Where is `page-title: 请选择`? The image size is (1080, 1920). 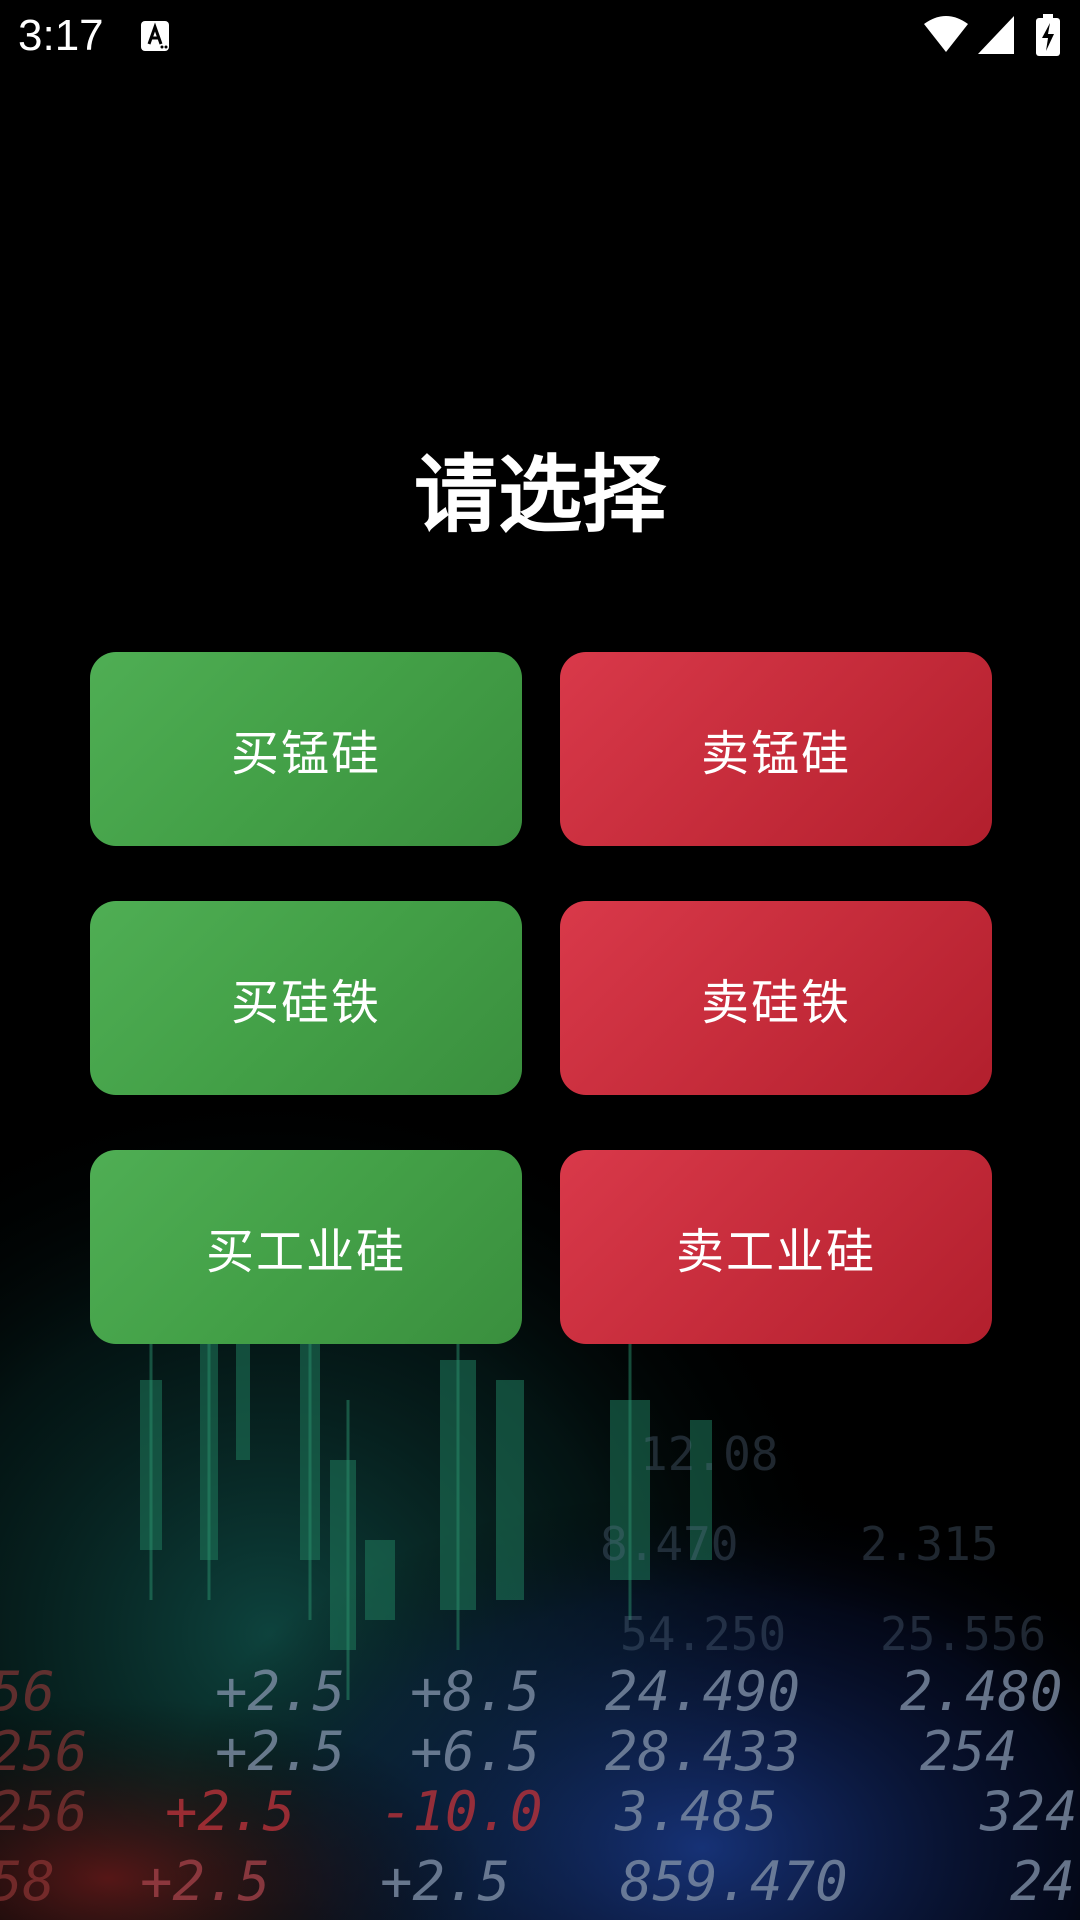
page-title: 请选择 is located at coordinates (539, 495).